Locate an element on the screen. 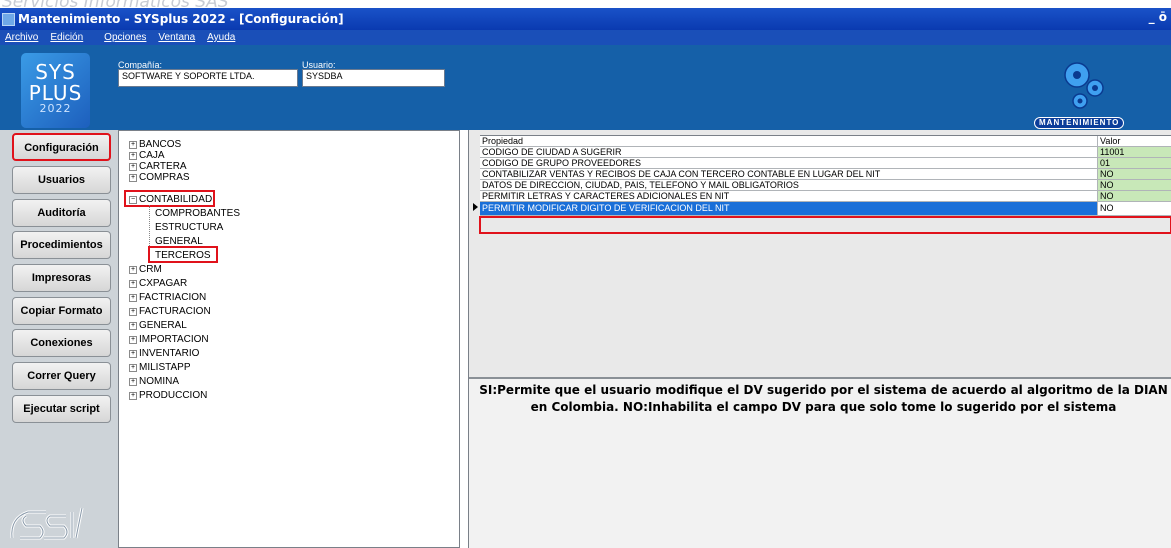 Image resolution: width=1171 pixels, height=548 pixels. ejecutar-script-button: Ejecutar script is located at coordinates (61, 409).